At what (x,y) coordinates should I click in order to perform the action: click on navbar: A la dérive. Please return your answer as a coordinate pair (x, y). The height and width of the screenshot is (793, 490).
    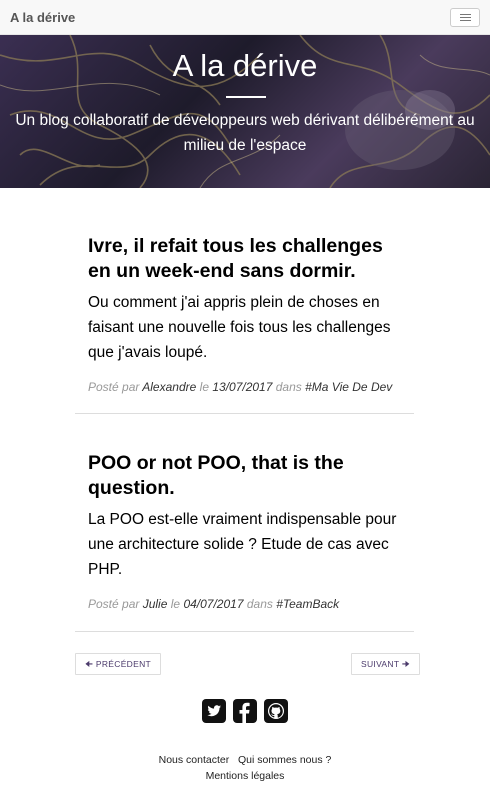
    Looking at the image, I should click on (245, 17).